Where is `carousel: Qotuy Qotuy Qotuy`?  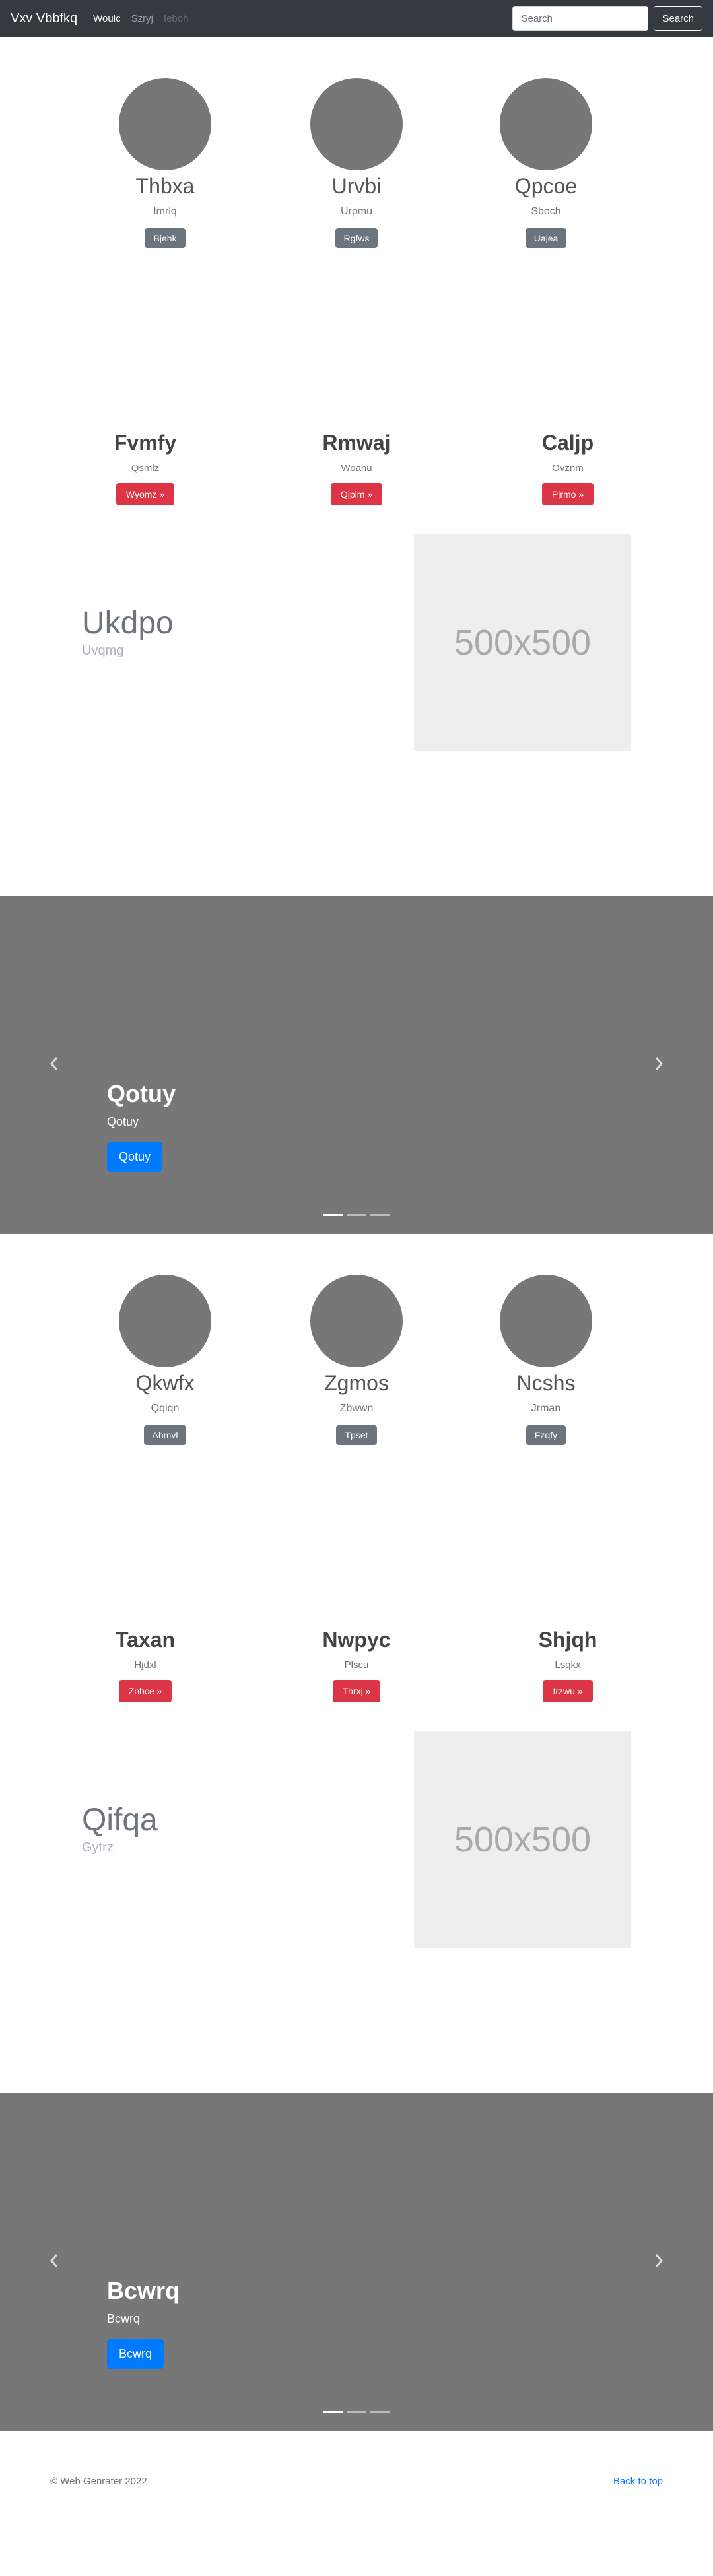 carousel: Qotuy Qotuy Qotuy is located at coordinates (356, 1065).